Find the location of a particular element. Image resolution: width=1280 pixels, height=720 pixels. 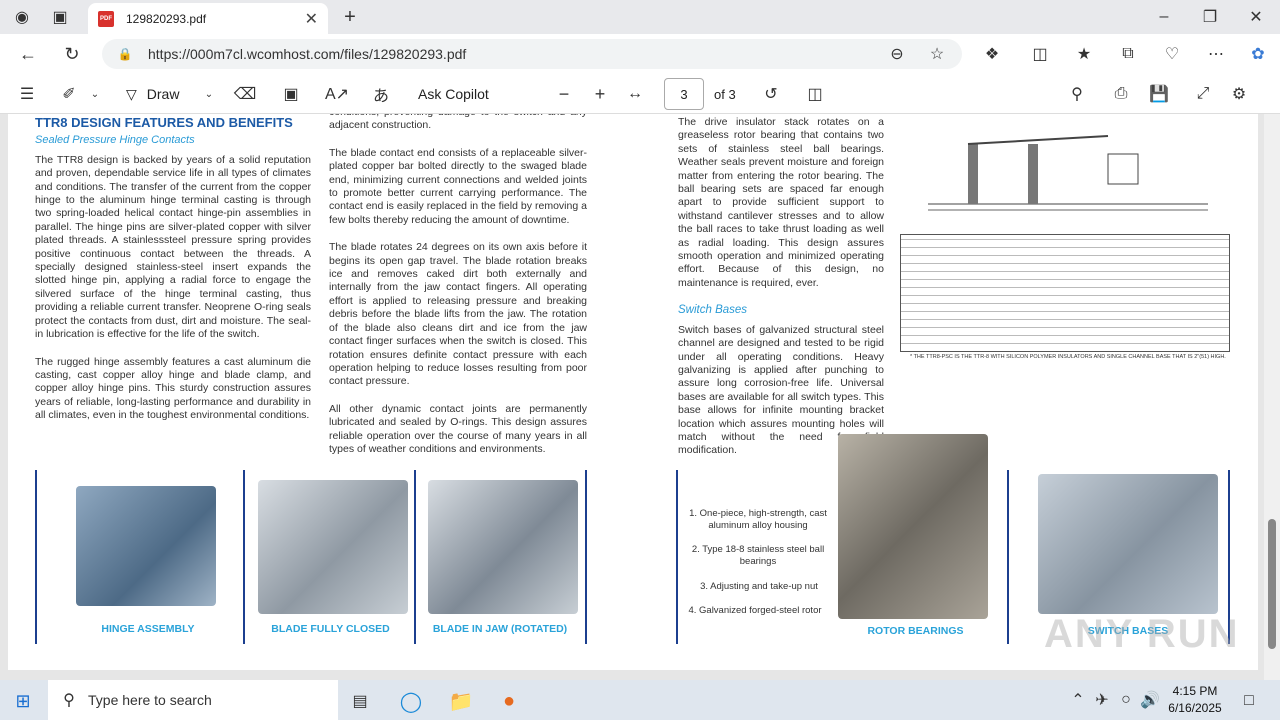

search-icon: ⚲ is located at coordinates (1077, 94).